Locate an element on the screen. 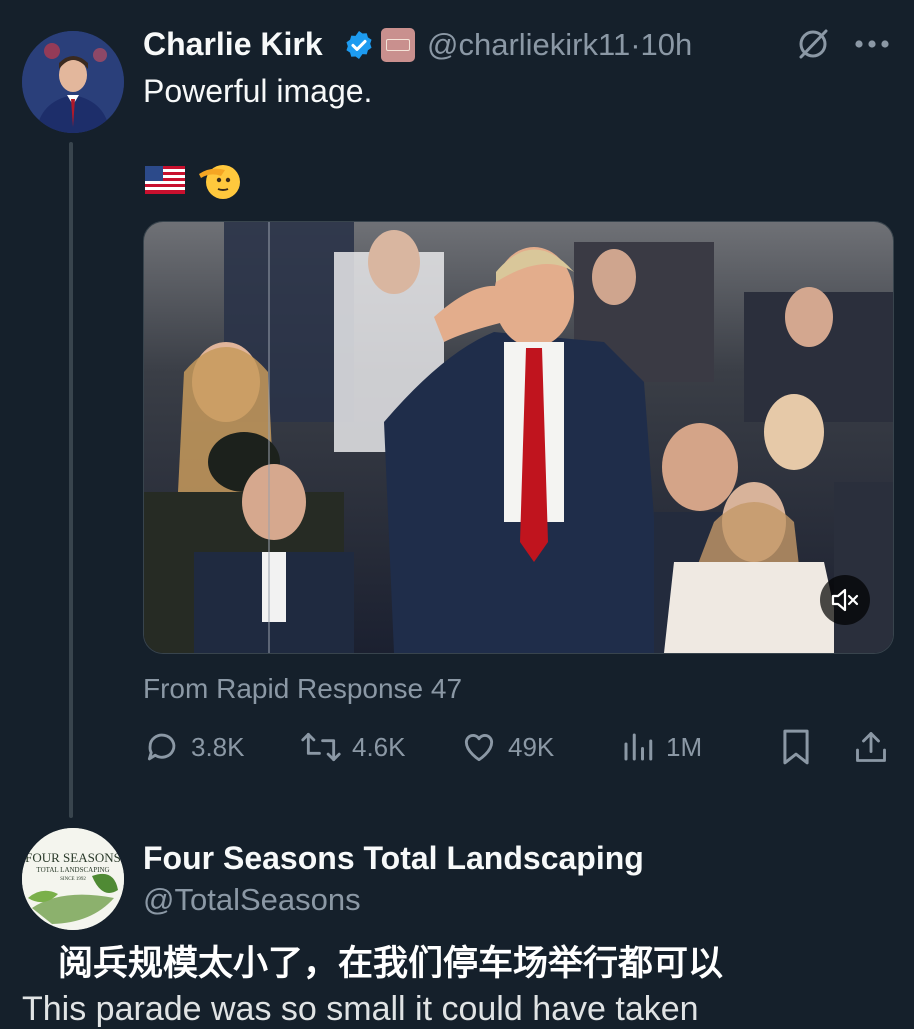 The image size is (914, 1029). tweet-time: 10h is located at coordinates (667, 44).